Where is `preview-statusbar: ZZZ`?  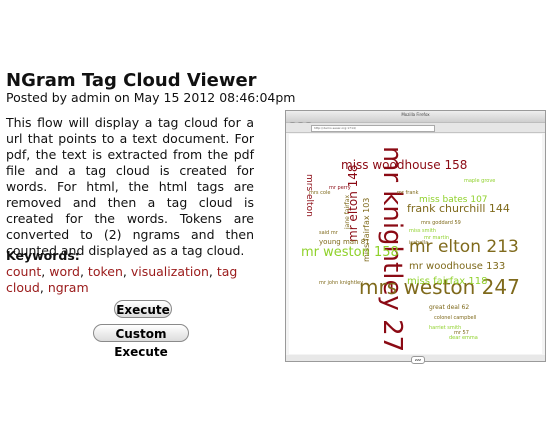 preview-statusbar: ZZZ is located at coordinates (415, 359).